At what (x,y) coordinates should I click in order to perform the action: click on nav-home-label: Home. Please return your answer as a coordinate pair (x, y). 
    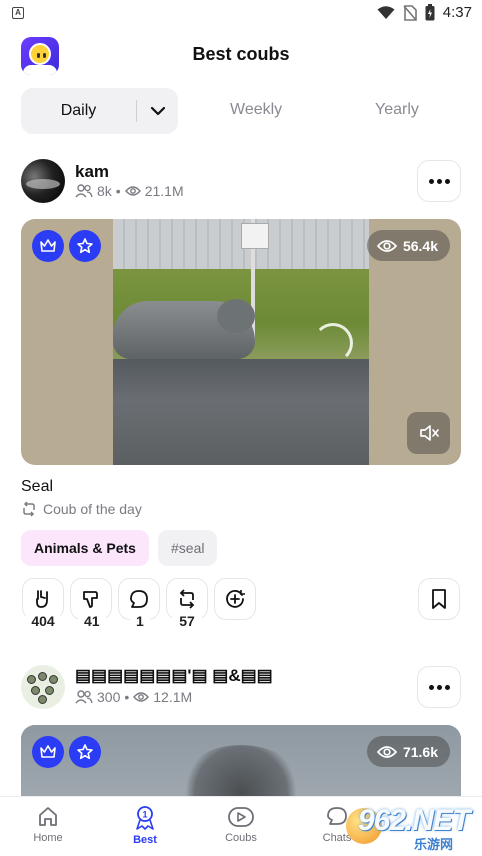
    Looking at the image, I should click on (48, 838).